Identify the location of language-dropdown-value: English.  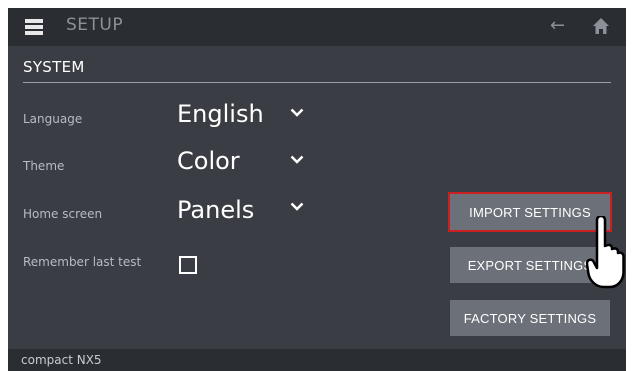
(220, 114).